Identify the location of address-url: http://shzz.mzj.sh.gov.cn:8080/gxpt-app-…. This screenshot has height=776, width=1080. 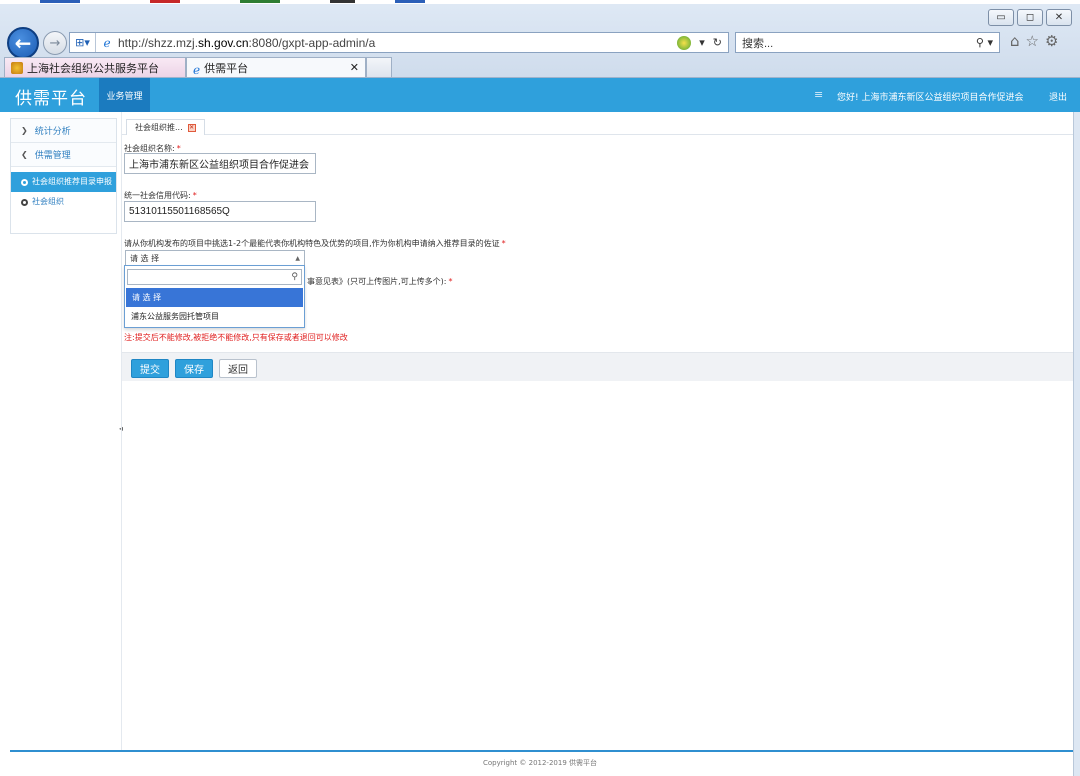
(397, 43).